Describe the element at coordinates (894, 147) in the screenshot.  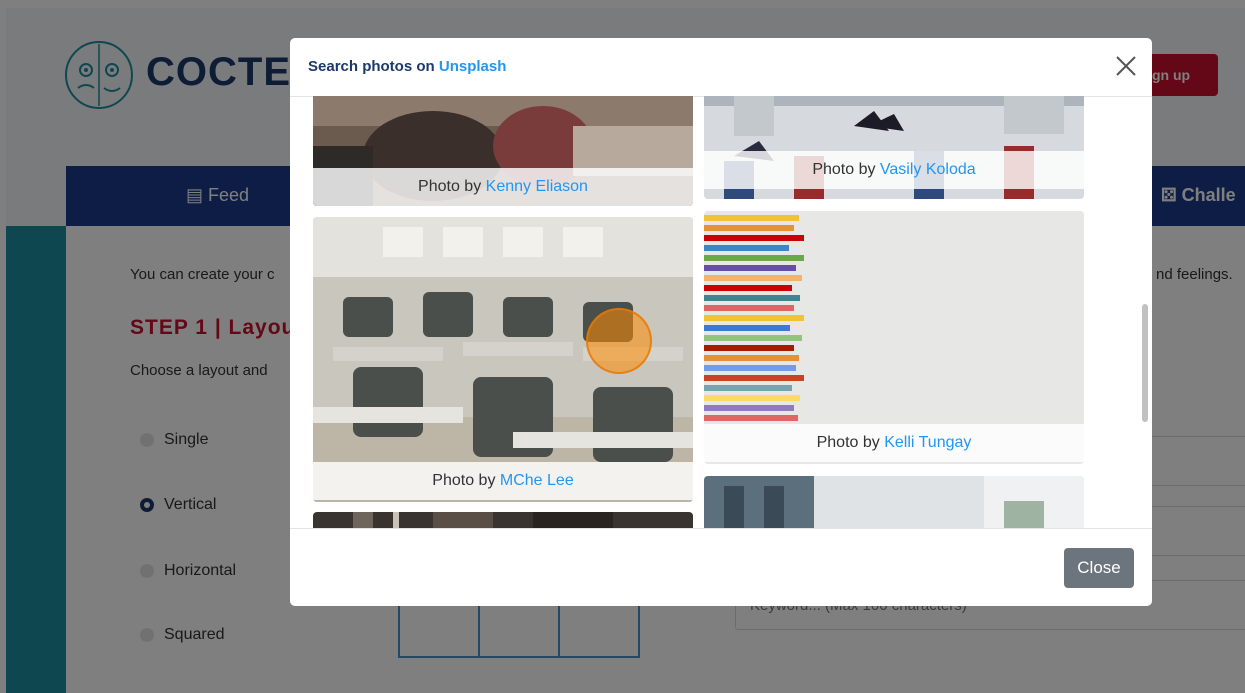
I see `photo-card: Photo by Vasily Koloda` at that location.